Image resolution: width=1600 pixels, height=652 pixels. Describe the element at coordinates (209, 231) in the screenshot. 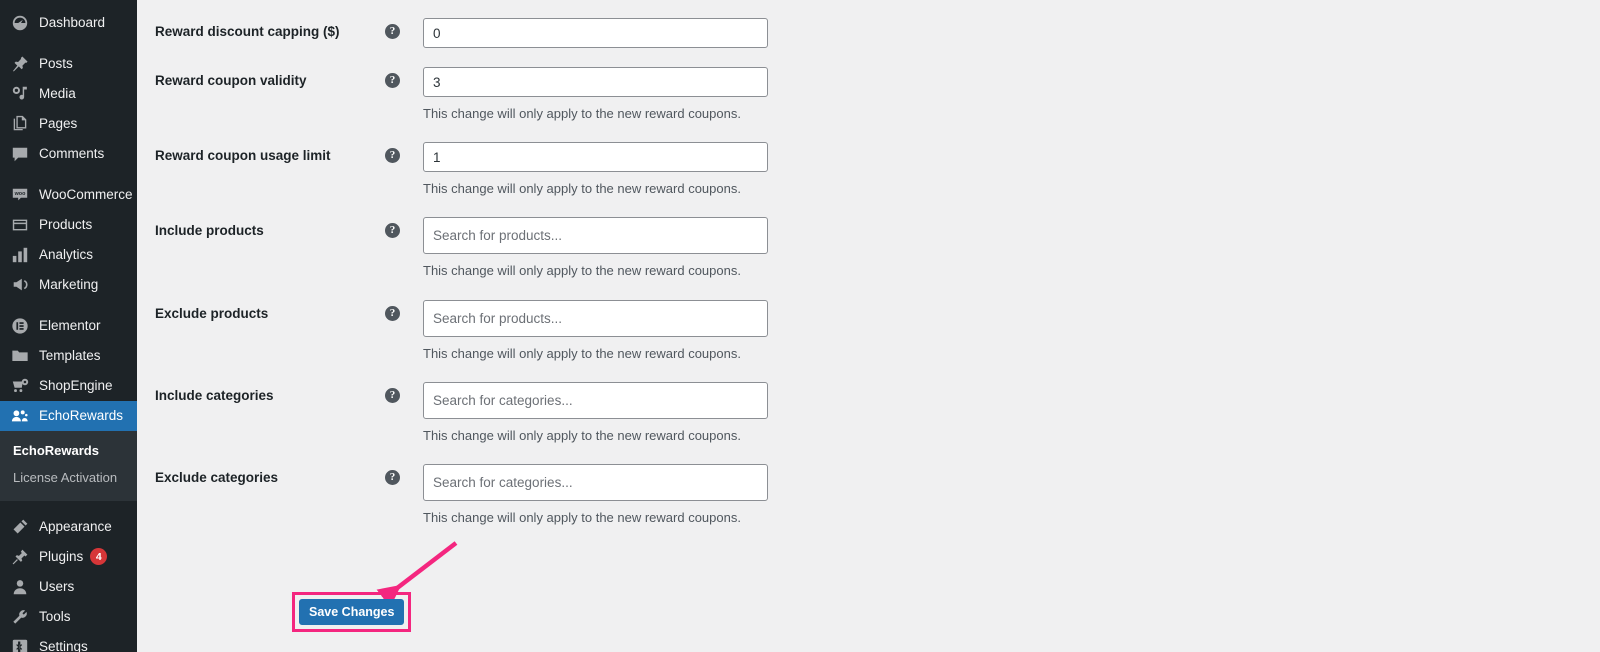

I see `field-label-include-products: Include products` at that location.